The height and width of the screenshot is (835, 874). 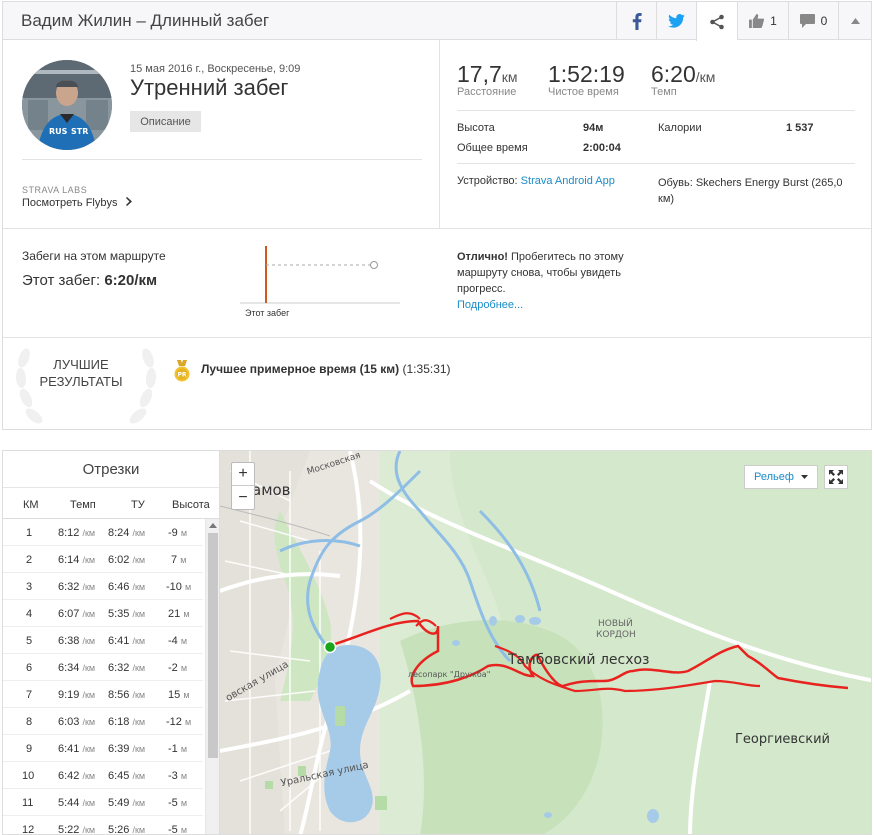 I want to click on svg-text: RUS, so click(x=58, y=131).